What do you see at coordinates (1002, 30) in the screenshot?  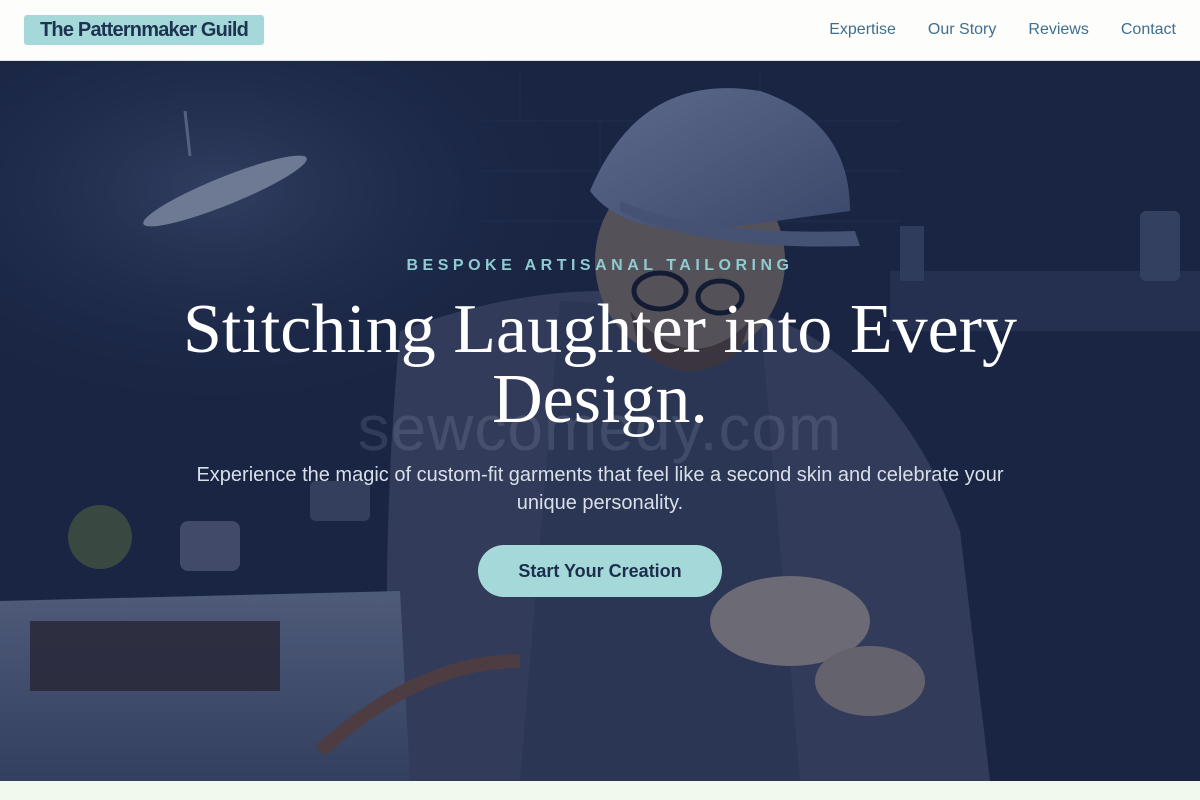 I see `main-nav: Expertise Our Story Reviews Contact` at bounding box center [1002, 30].